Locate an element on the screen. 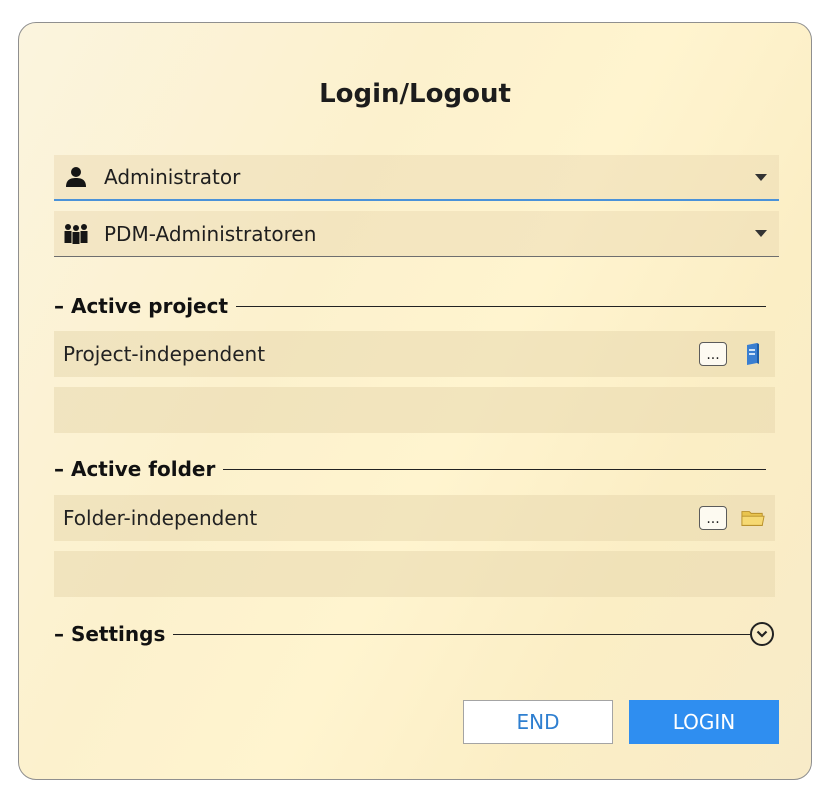  group-select-value: PDM-Administratoren is located at coordinates (210, 233).